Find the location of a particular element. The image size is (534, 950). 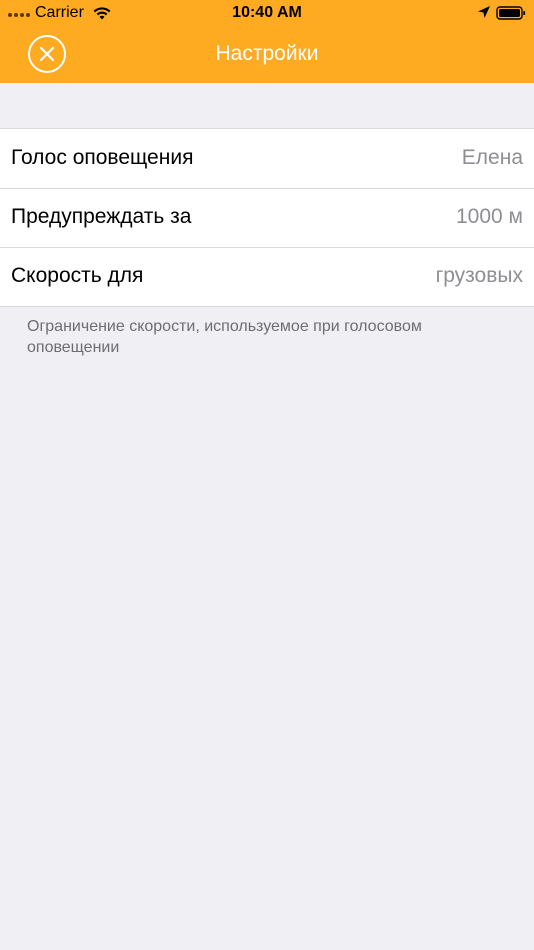

navigation-bar: Настройки is located at coordinates (267, 55).